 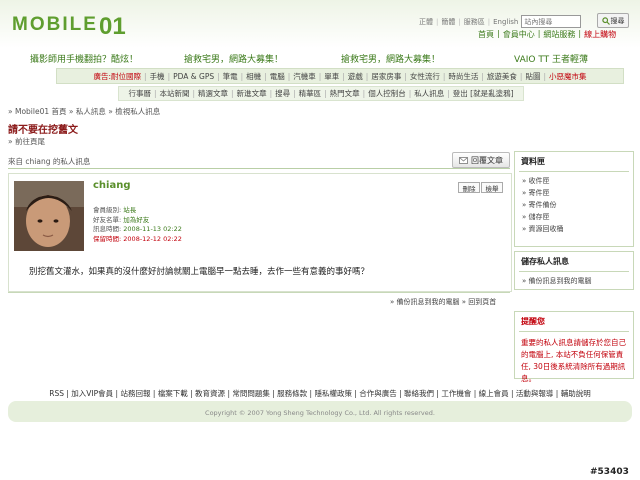 What do you see at coordinates (112, 26) in the screenshot?
I see `logo-01-icon: 01` at bounding box center [112, 26].